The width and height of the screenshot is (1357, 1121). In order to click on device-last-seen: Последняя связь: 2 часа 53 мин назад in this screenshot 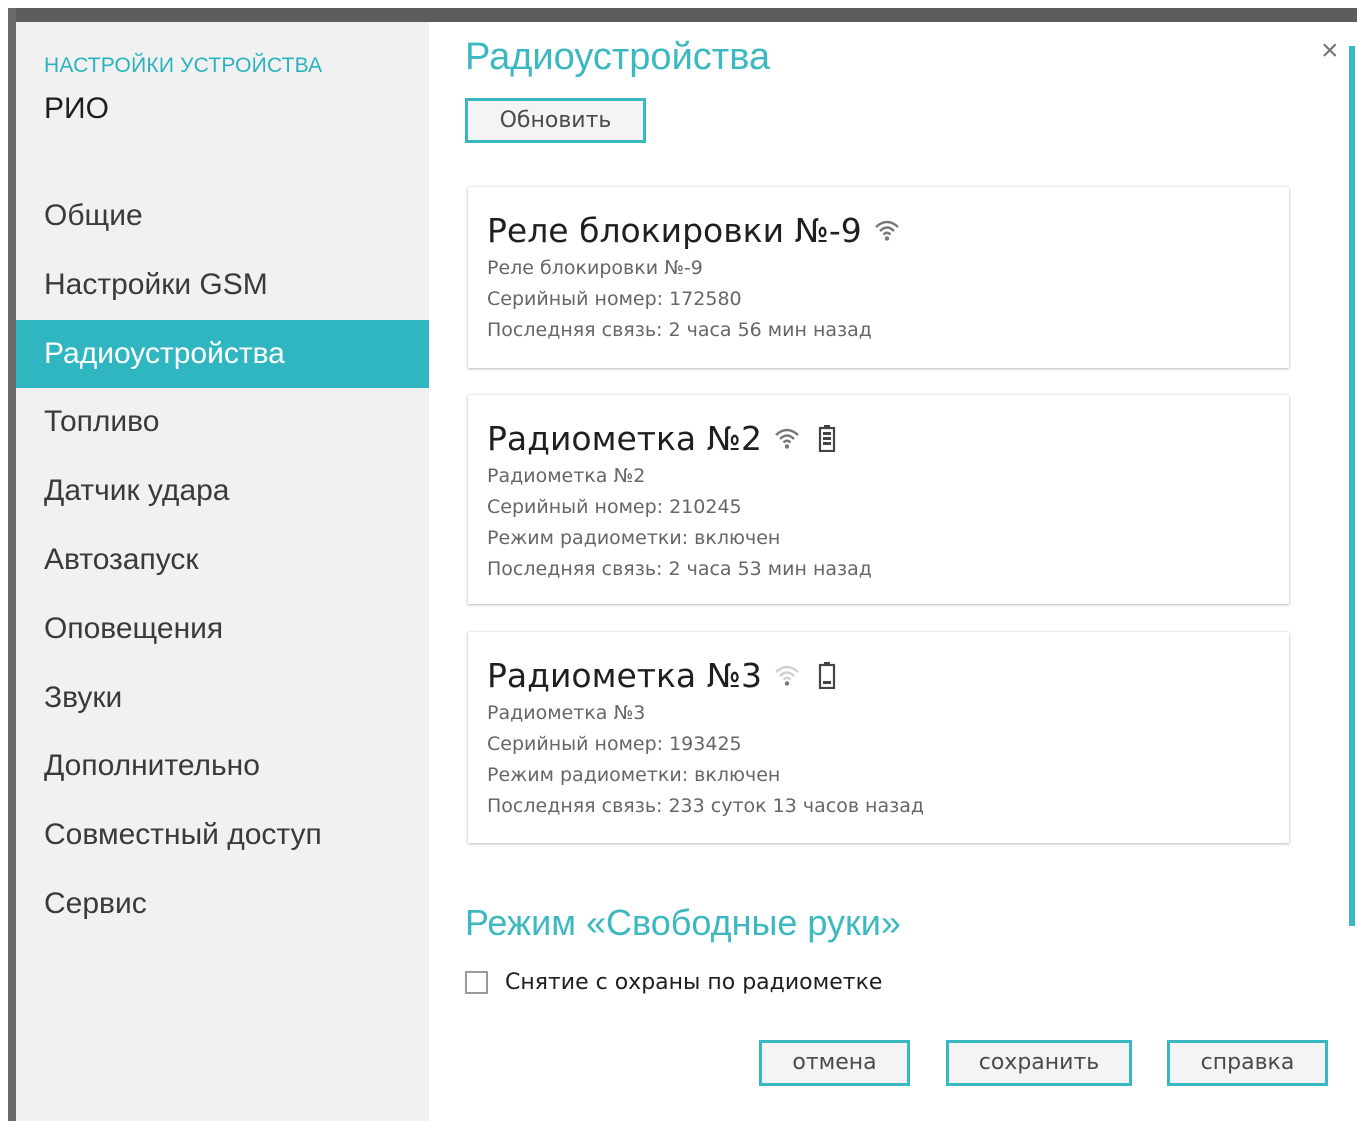, I will do `click(679, 569)`.